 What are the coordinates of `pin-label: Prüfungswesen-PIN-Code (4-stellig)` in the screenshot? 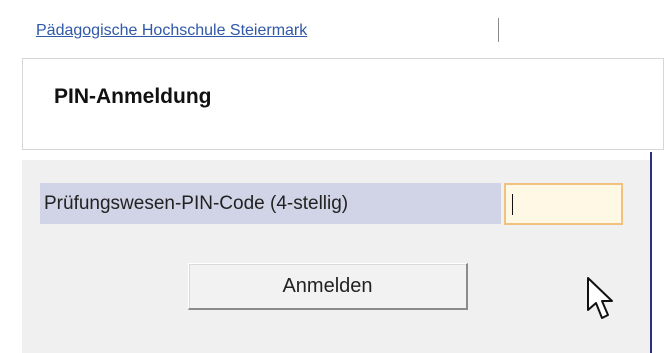 It's located at (196, 203).